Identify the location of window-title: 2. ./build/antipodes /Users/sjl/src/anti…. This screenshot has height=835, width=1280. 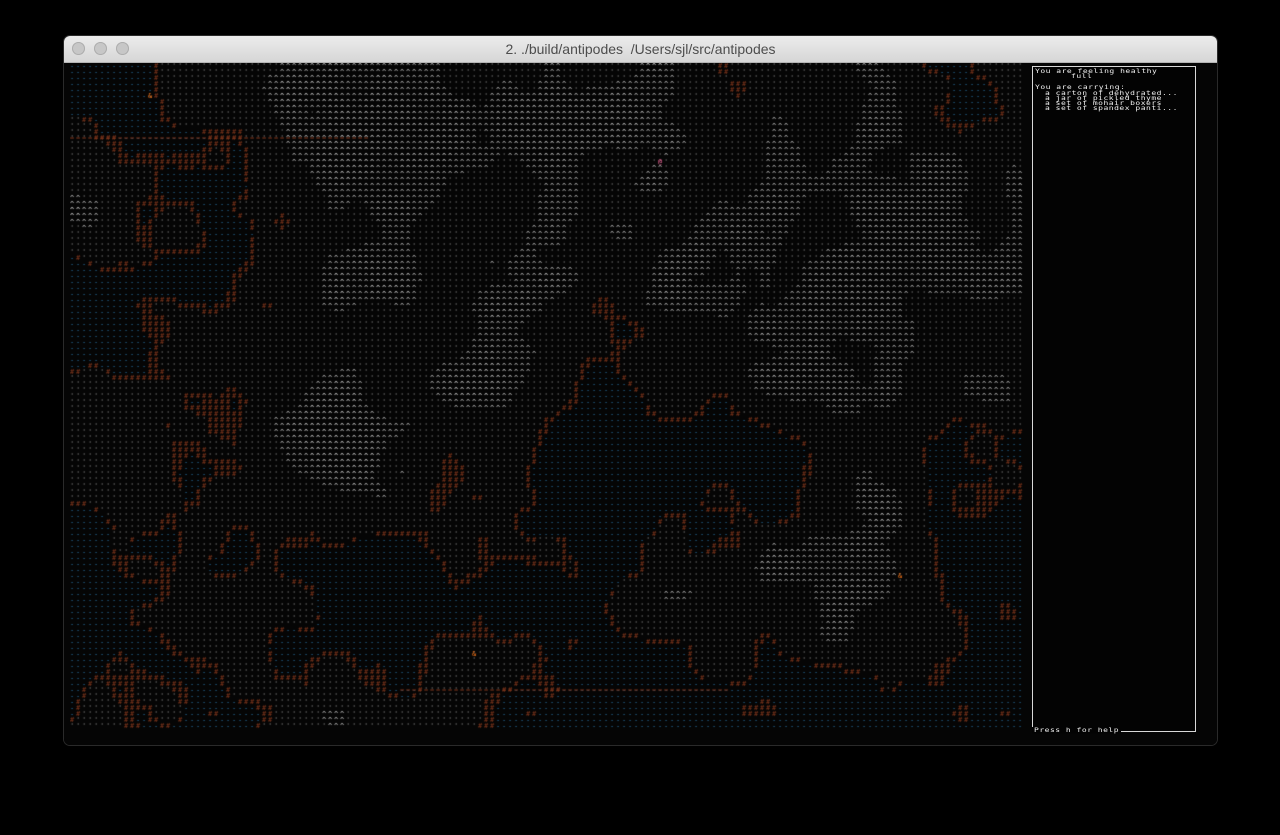
(640, 49).